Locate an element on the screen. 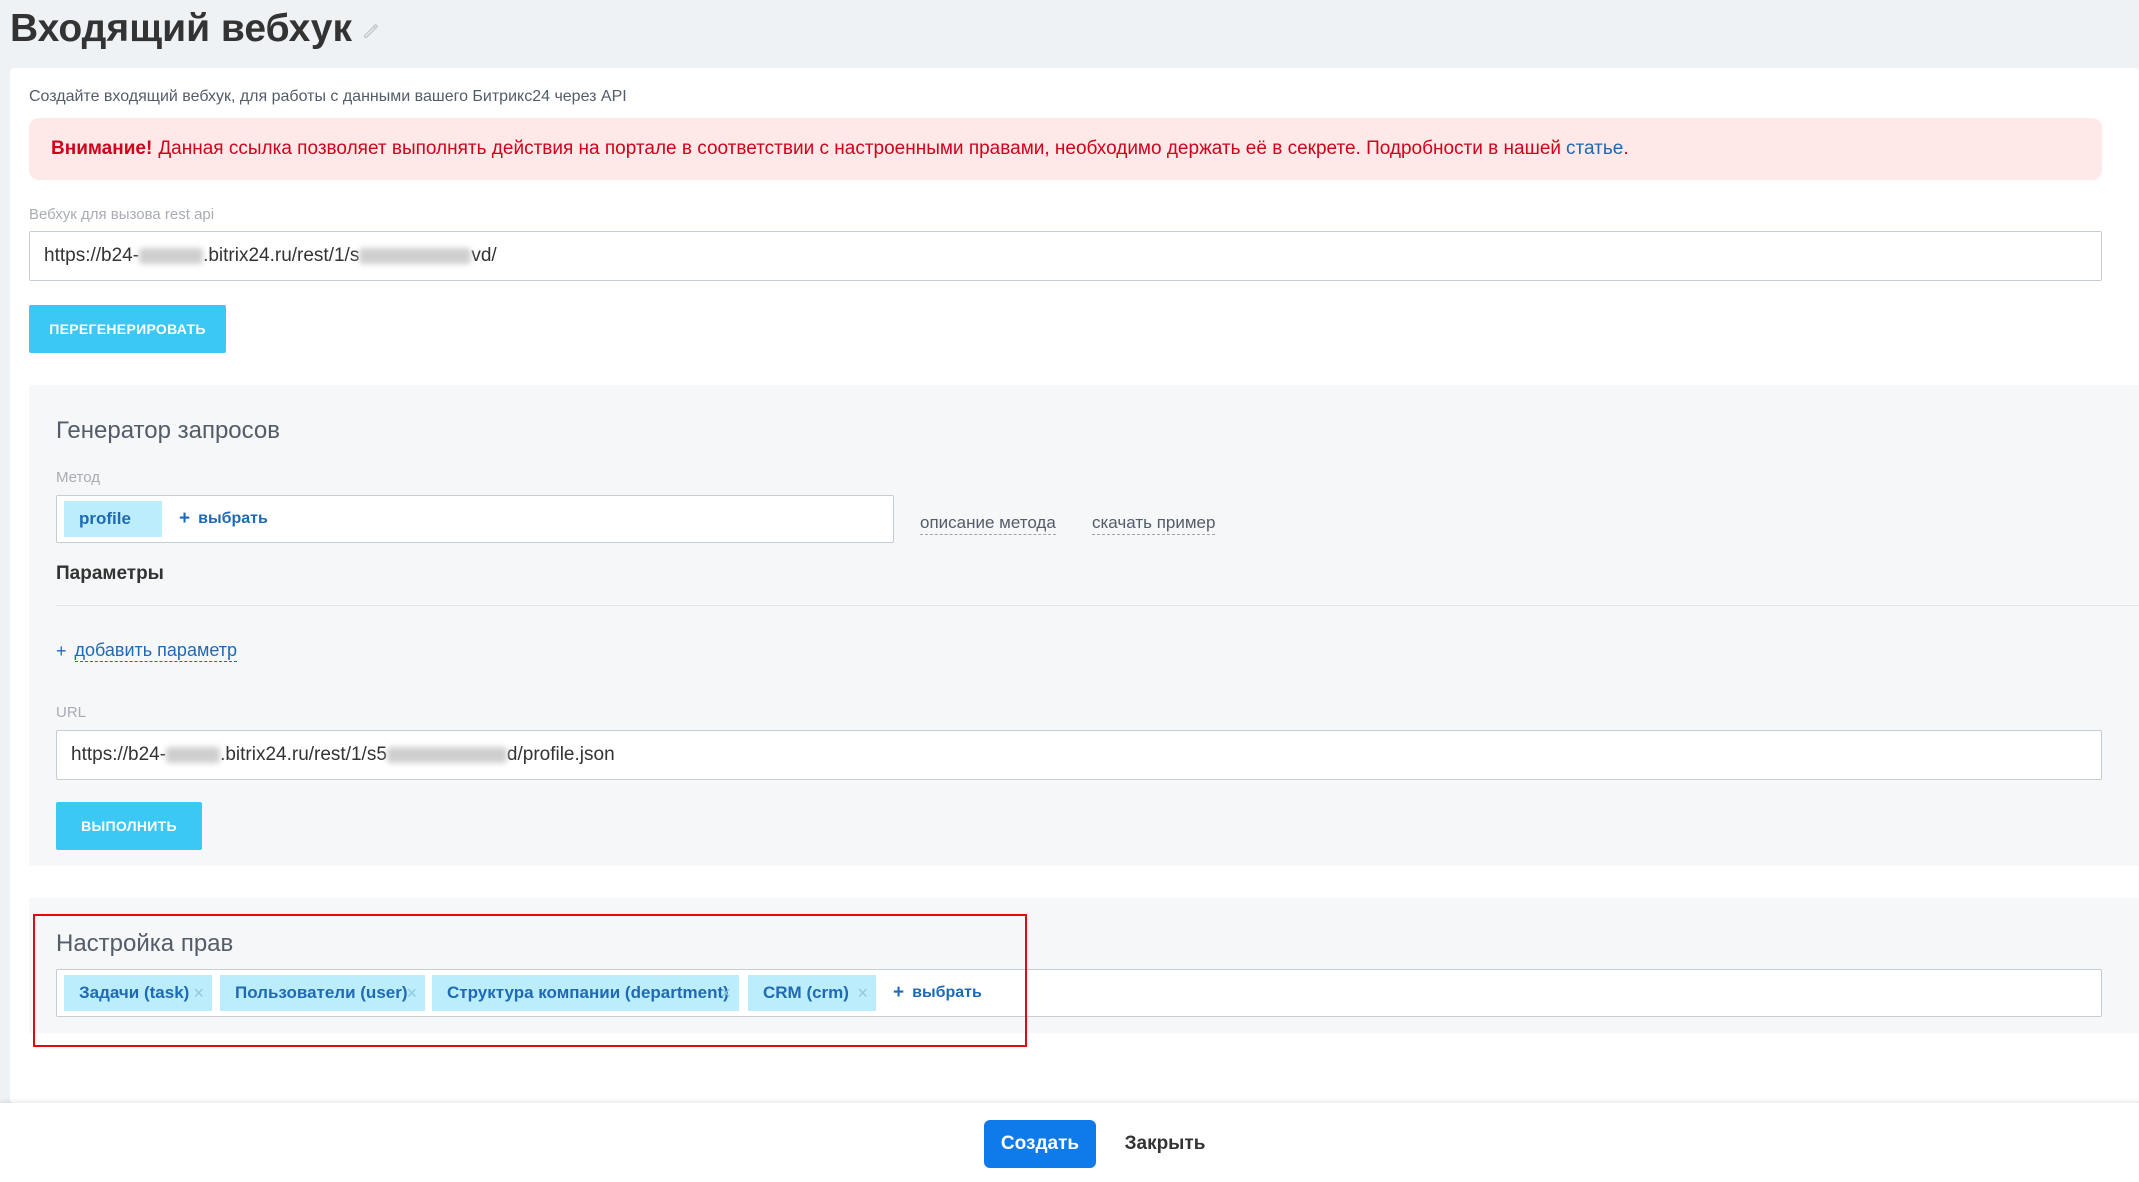  webhook-url-field: https://b24- .bitrix24.ru/rest/1/s vd/ is located at coordinates (1065, 256).